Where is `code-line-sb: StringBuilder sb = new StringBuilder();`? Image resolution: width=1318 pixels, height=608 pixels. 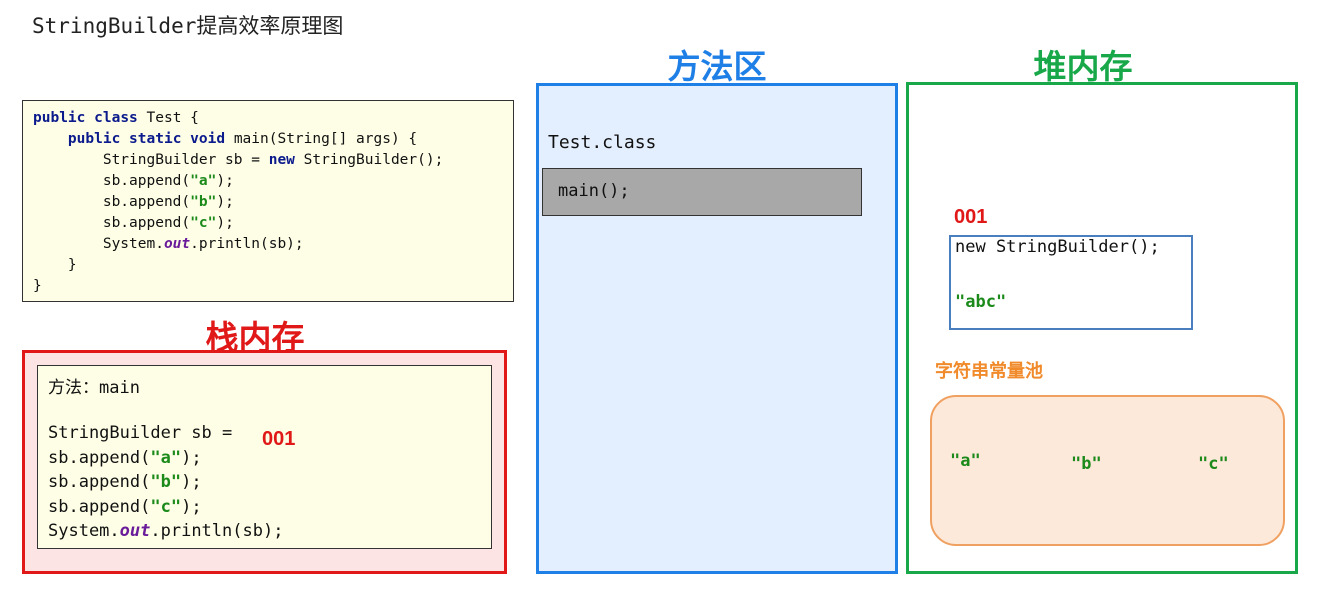 code-line-sb: StringBuilder sb = new StringBuilder(); is located at coordinates (273, 160).